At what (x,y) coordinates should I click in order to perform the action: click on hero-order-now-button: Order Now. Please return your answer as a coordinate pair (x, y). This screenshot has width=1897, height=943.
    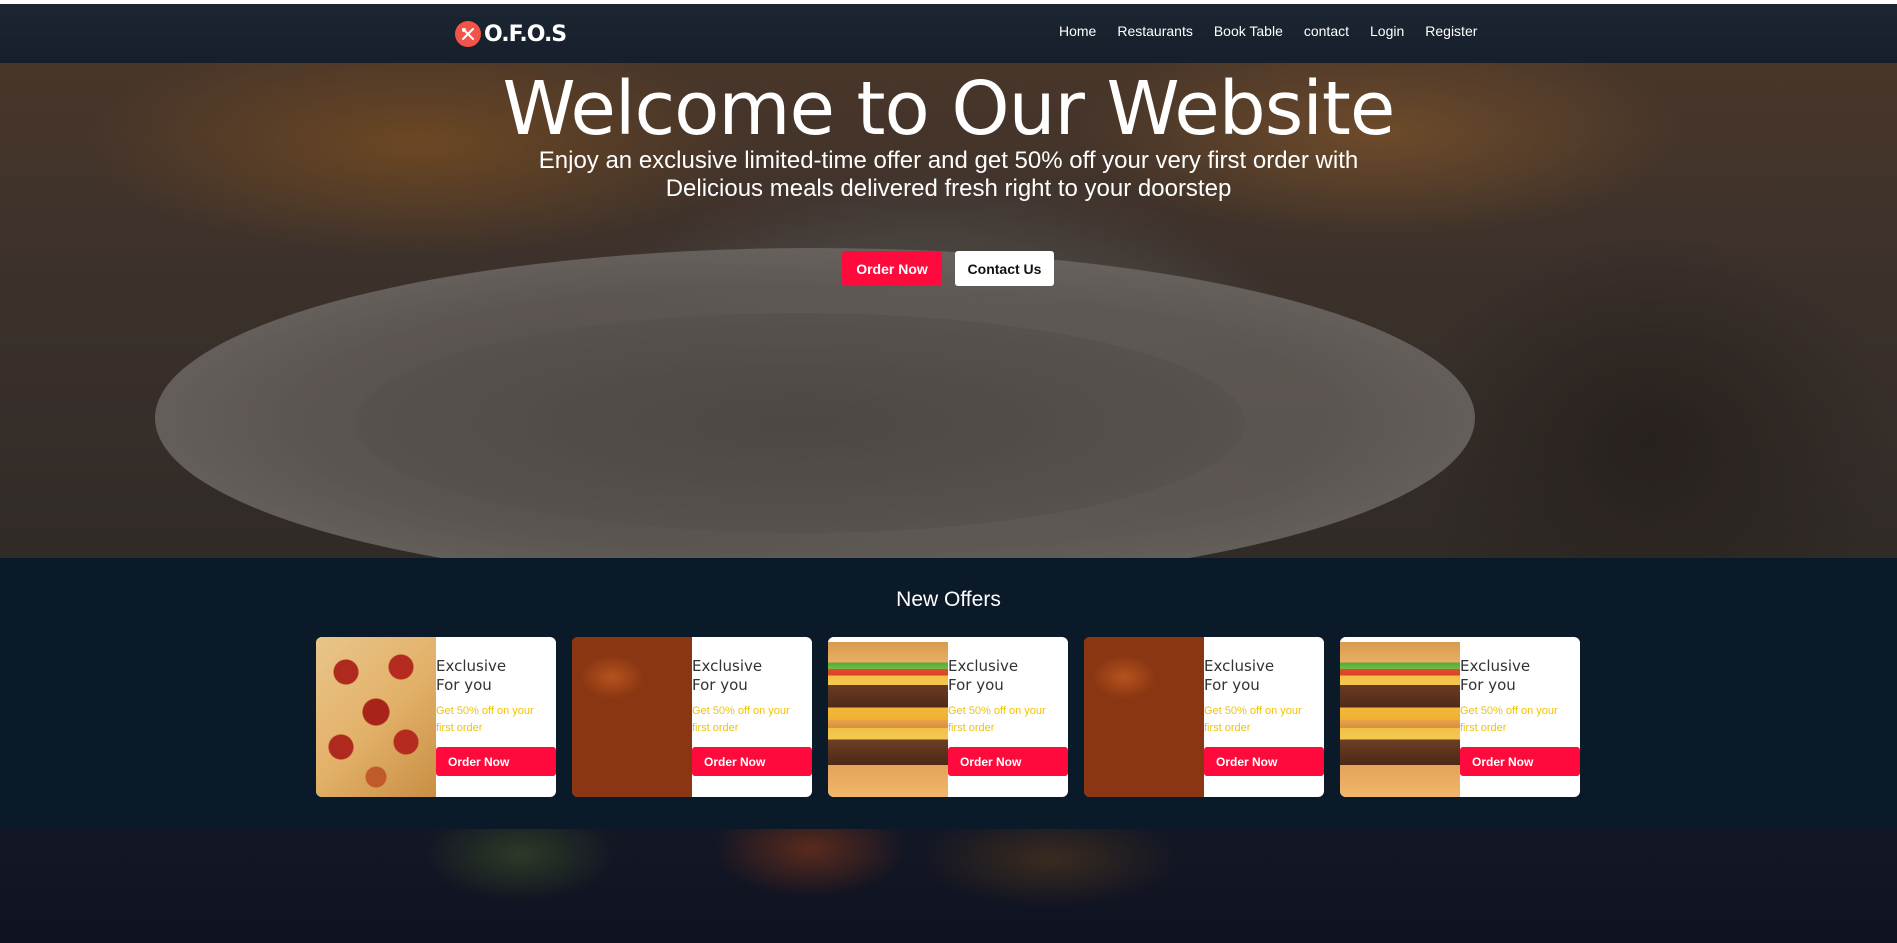
    Looking at the image, I should click on (892, 268).